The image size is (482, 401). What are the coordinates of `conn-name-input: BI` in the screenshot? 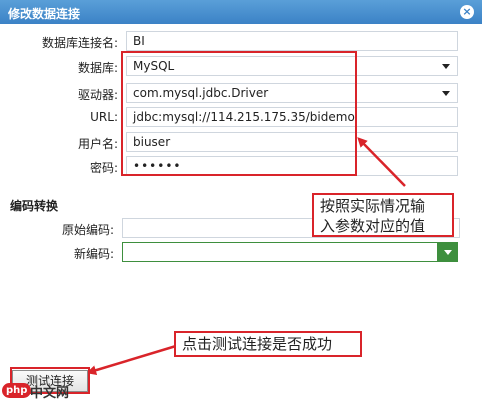 It's located at (292, 41).